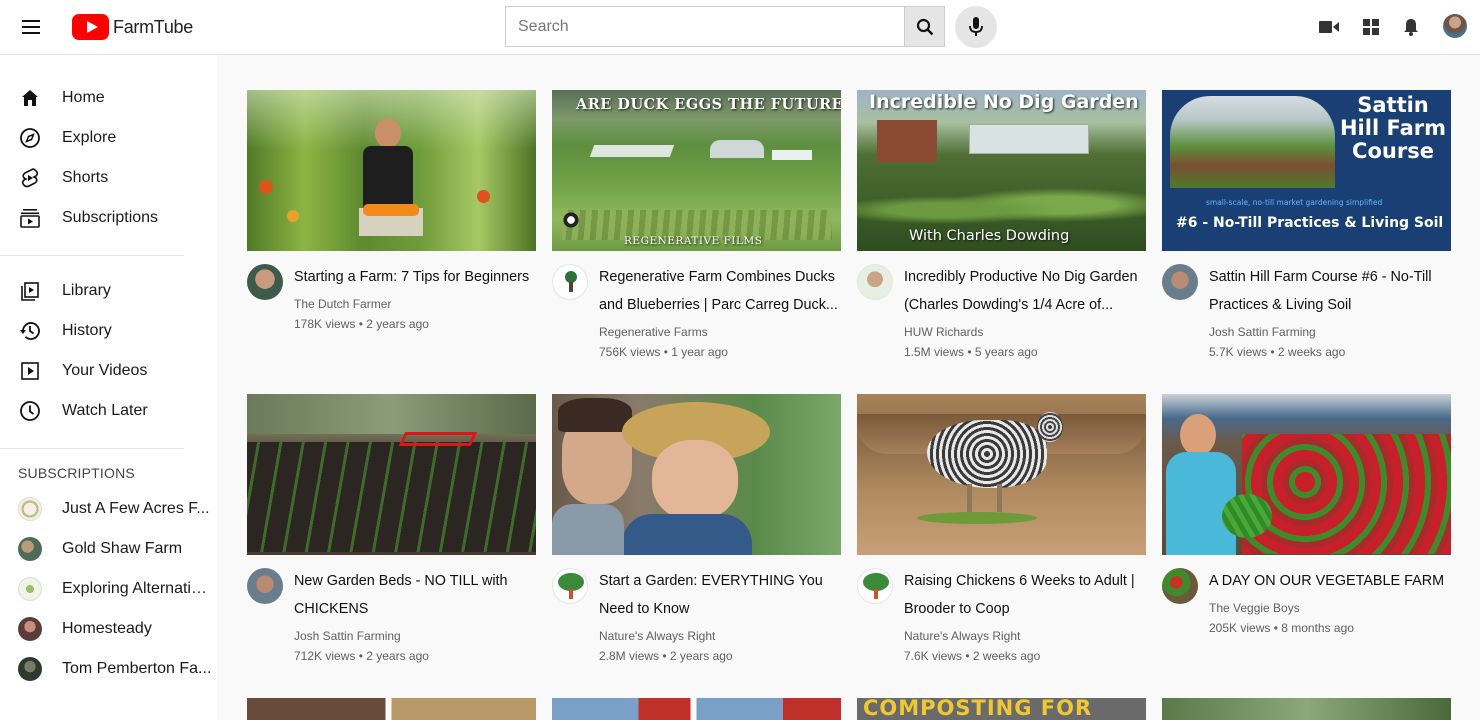  What do you see at coordinates (414, 277) in the screenshot?
I see `video-title: Starting a Farm: 7 Tips for Beginners` at bounding box center [414, 277].